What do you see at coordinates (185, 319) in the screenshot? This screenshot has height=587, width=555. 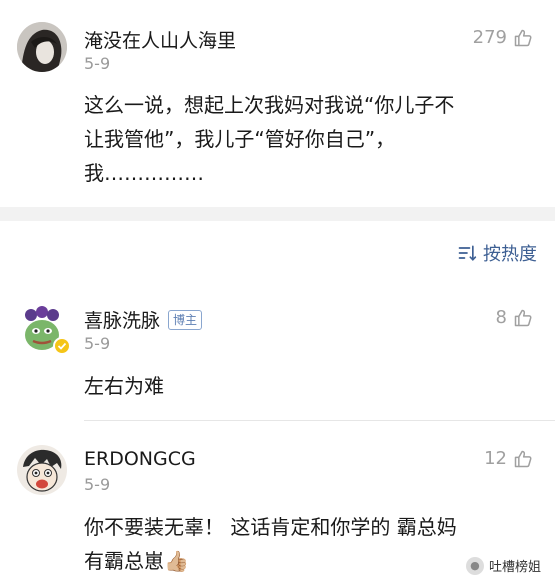 I see `blogger-badge: 博主` at bounding box center [185, 319].